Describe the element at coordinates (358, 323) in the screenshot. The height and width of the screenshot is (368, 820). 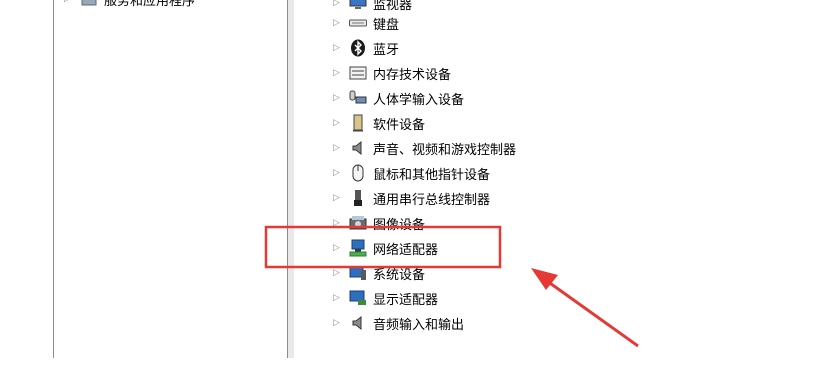
I see `audio-io-icon` at that location.